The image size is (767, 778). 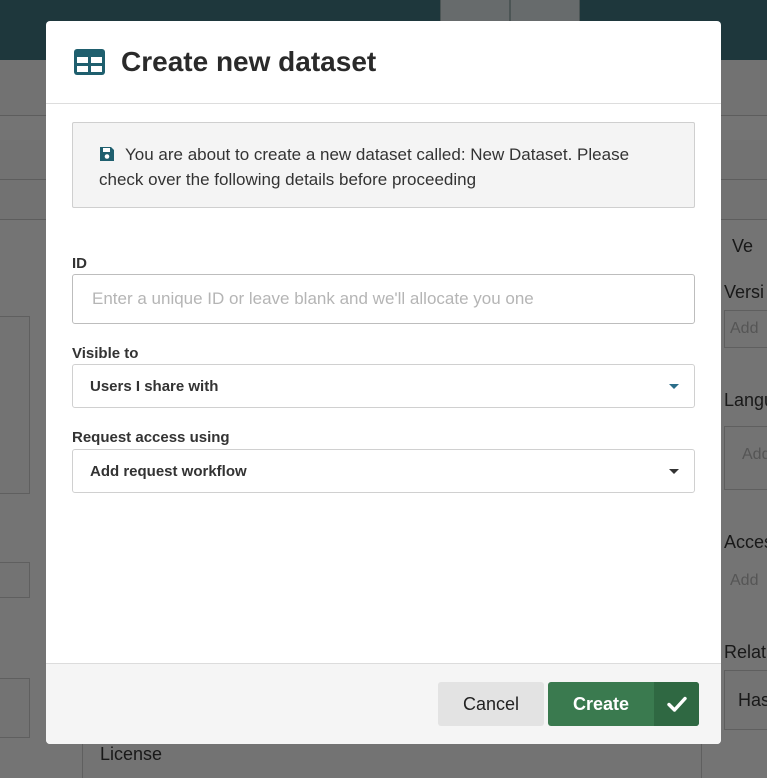 I want to click on request-access-label: Request access using, so click(x=151, y=437).